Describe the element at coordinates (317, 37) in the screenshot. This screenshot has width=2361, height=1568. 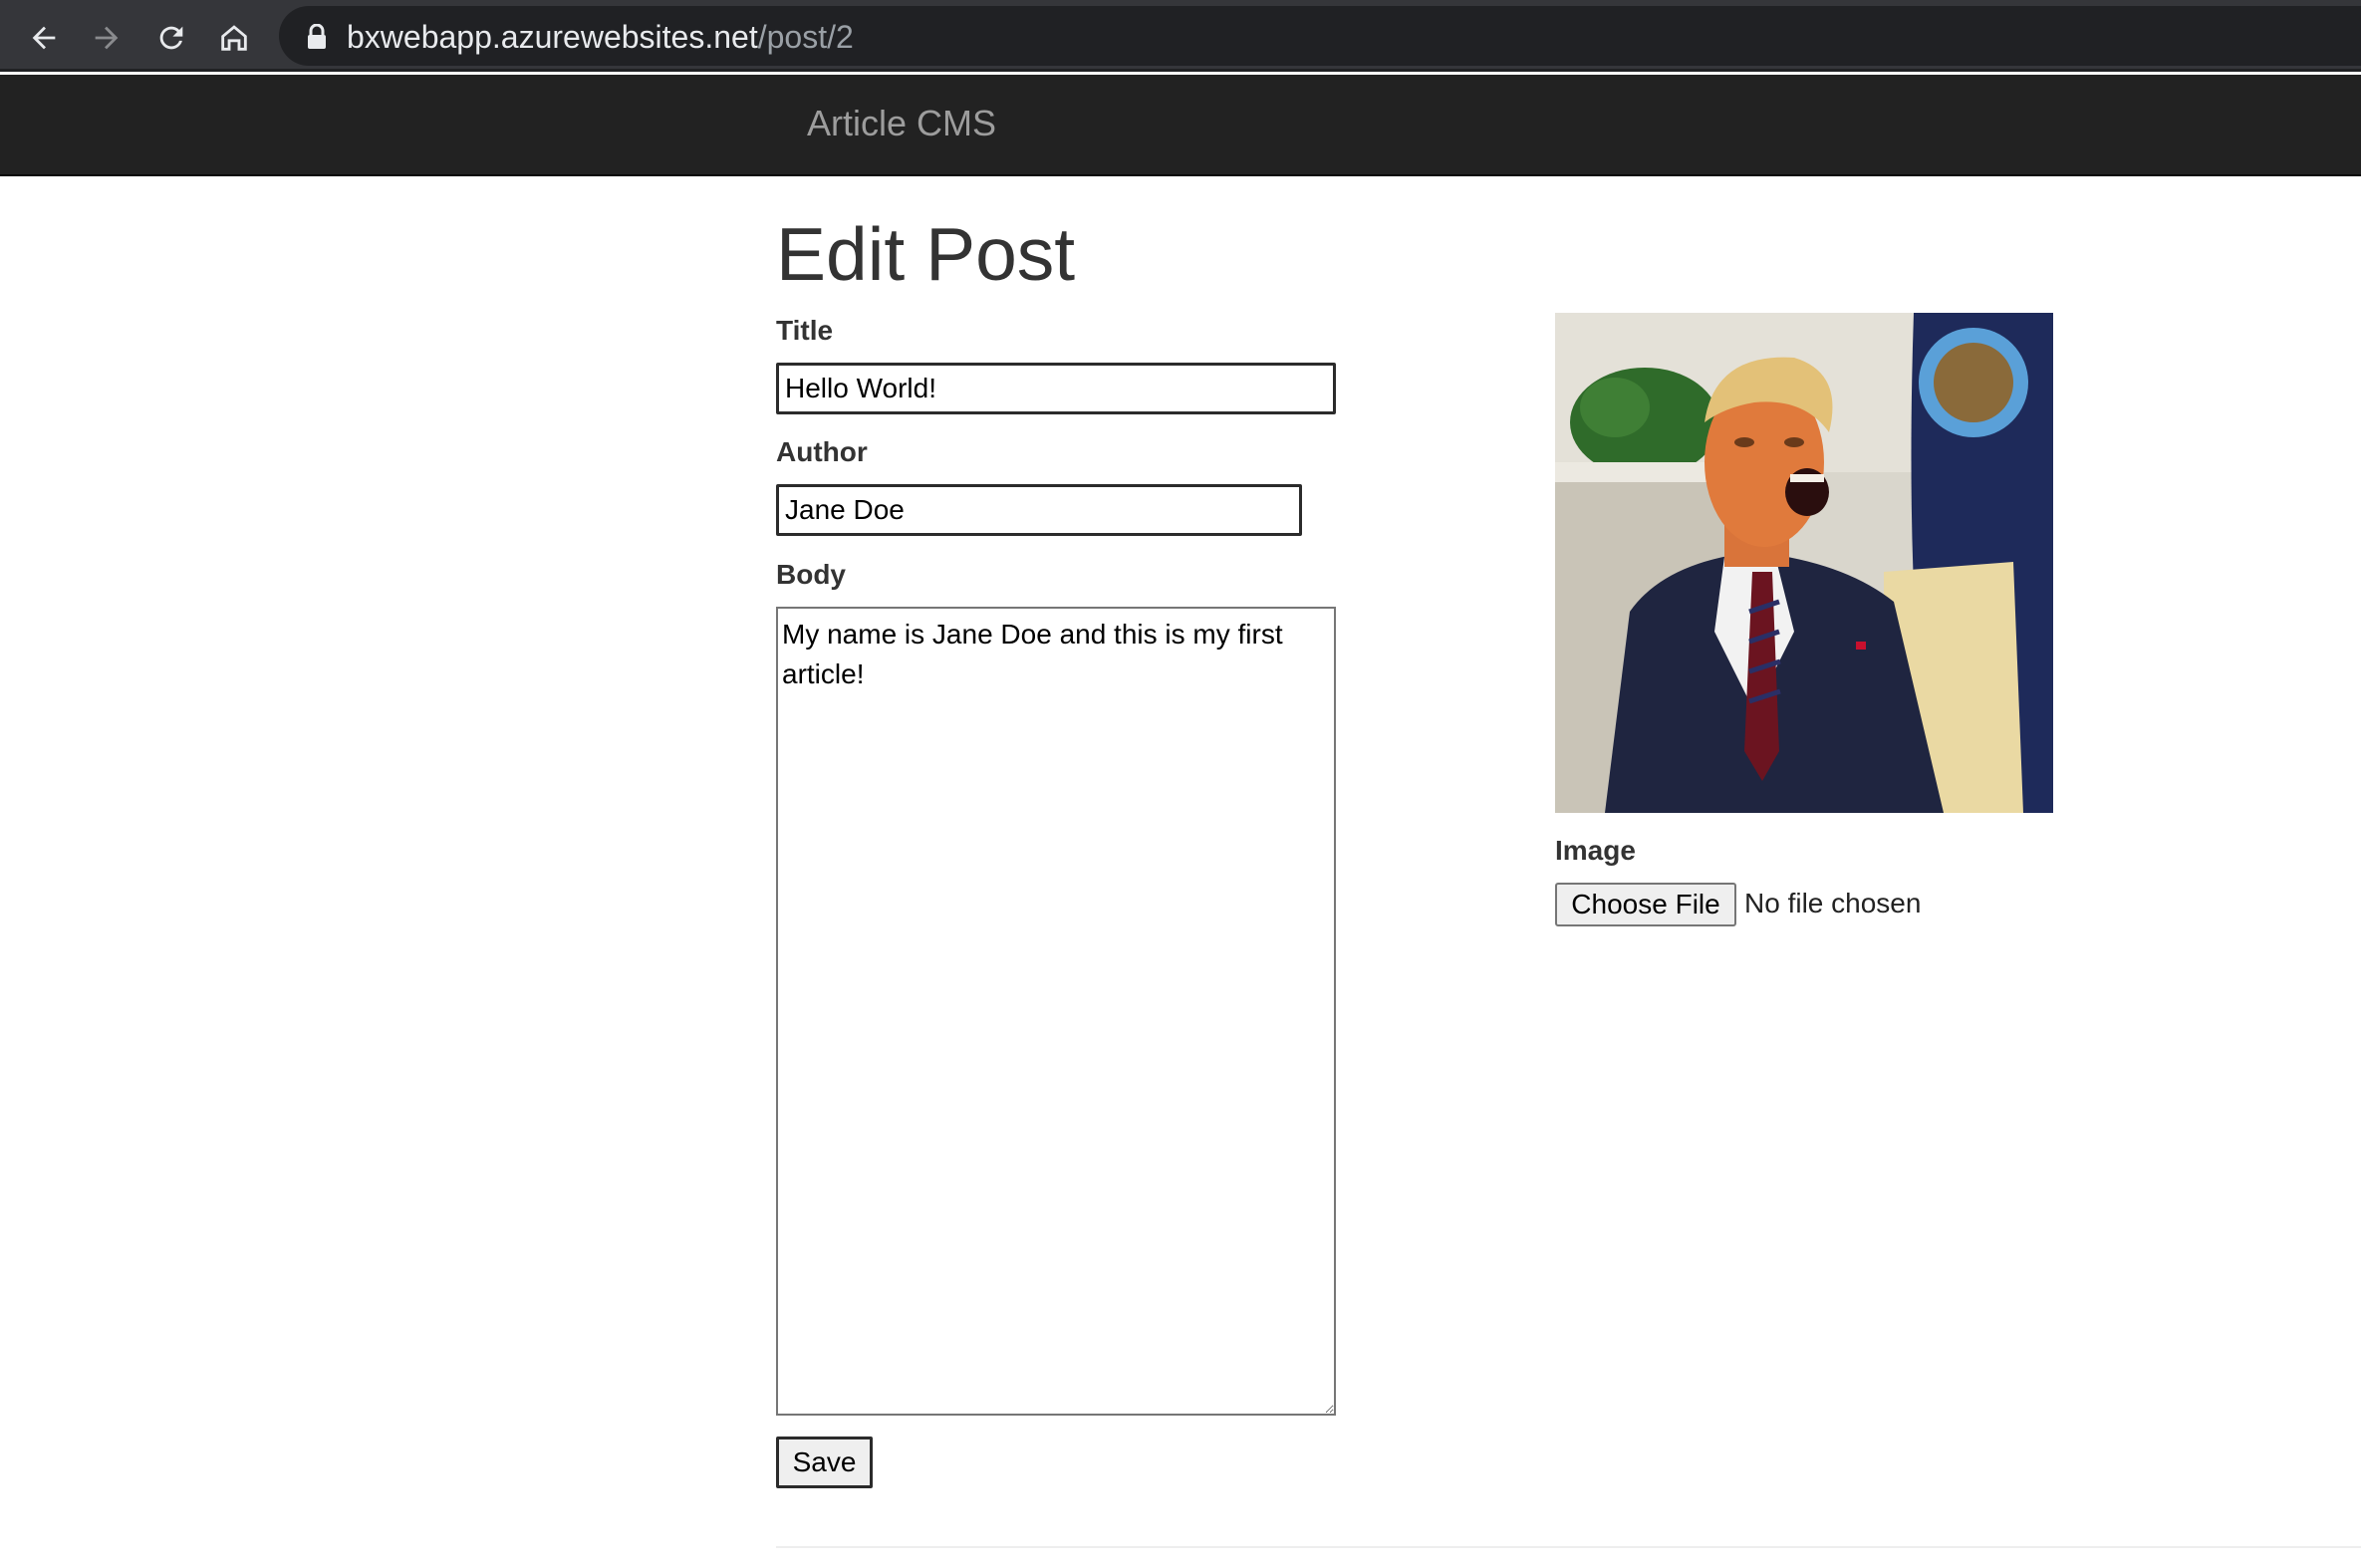
I see `lock-icon` at that location.